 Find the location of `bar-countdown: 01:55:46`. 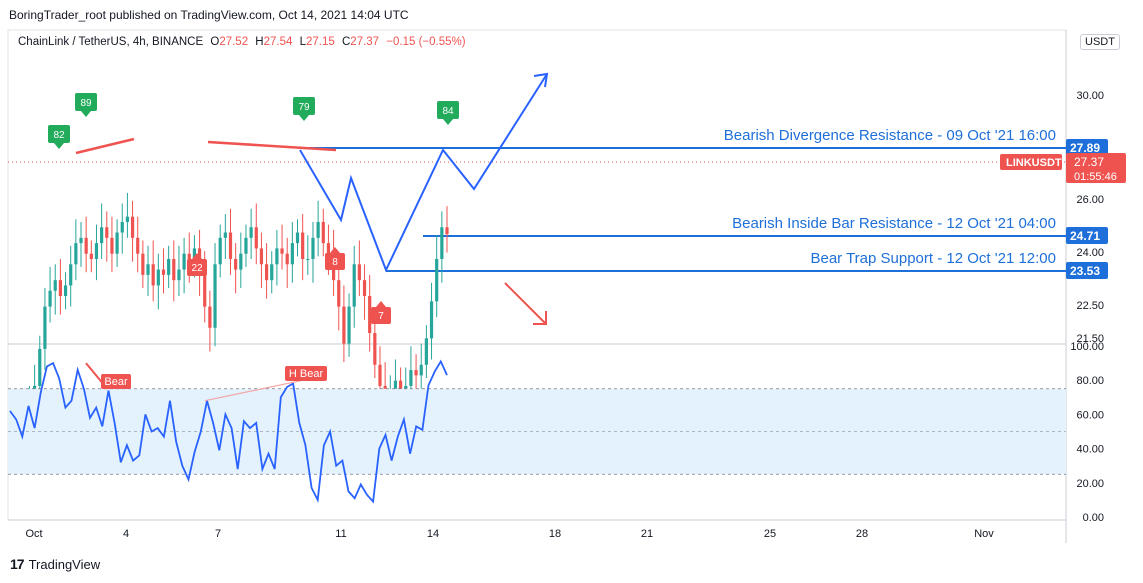

bar-countdown: 01:55:46 is located at coordinates (1095, 177).